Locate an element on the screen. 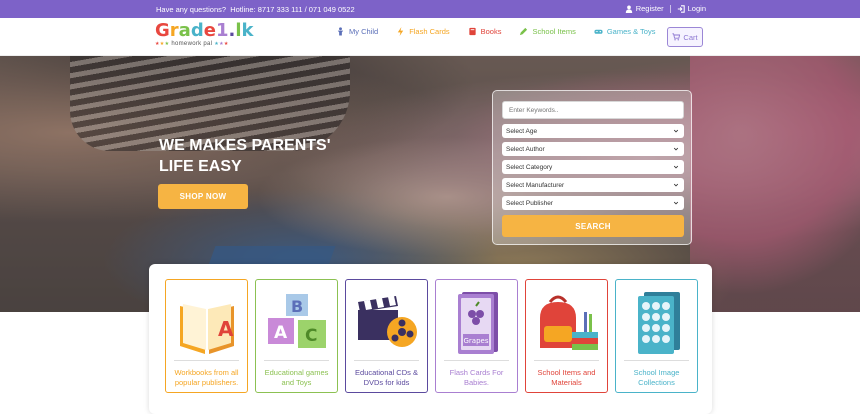  publisher-select: Select Publisher is located at coordinates (593, 203).